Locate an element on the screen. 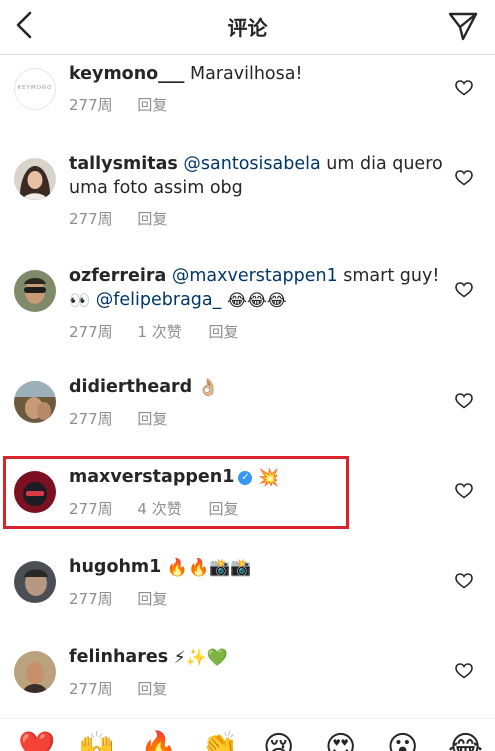  emoji-option: 😮 is located at coordinates (402, 742).